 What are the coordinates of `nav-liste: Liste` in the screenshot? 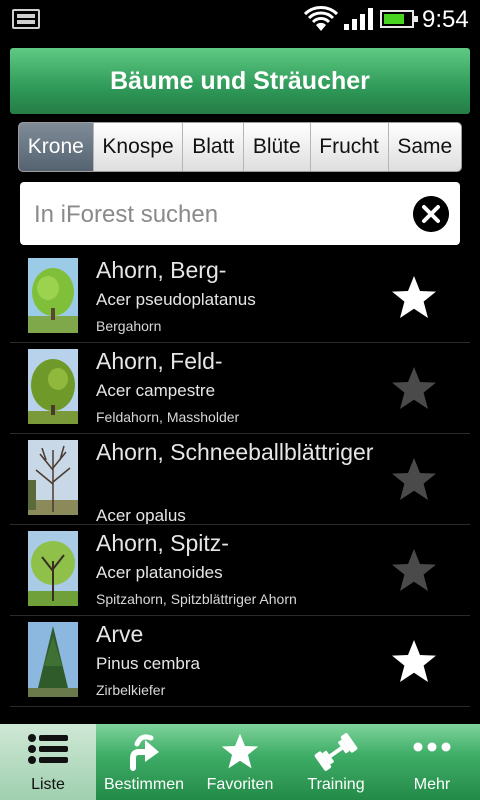 It's located at (48, 762).